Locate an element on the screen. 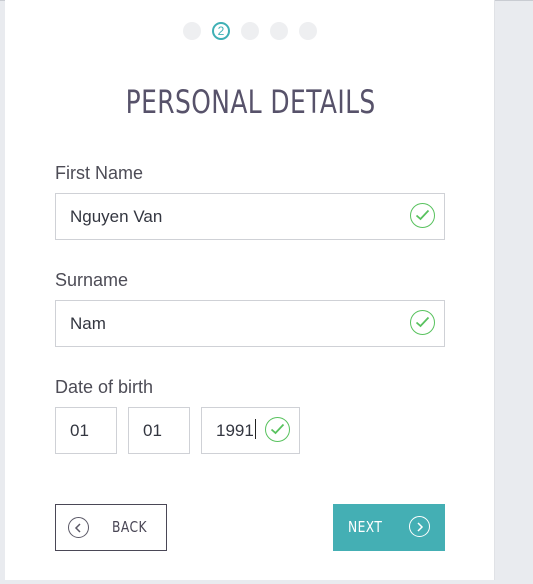 The width and height of the screenshot is (533, 584). step-indicator: 2 is located at coordinates (250, 31).